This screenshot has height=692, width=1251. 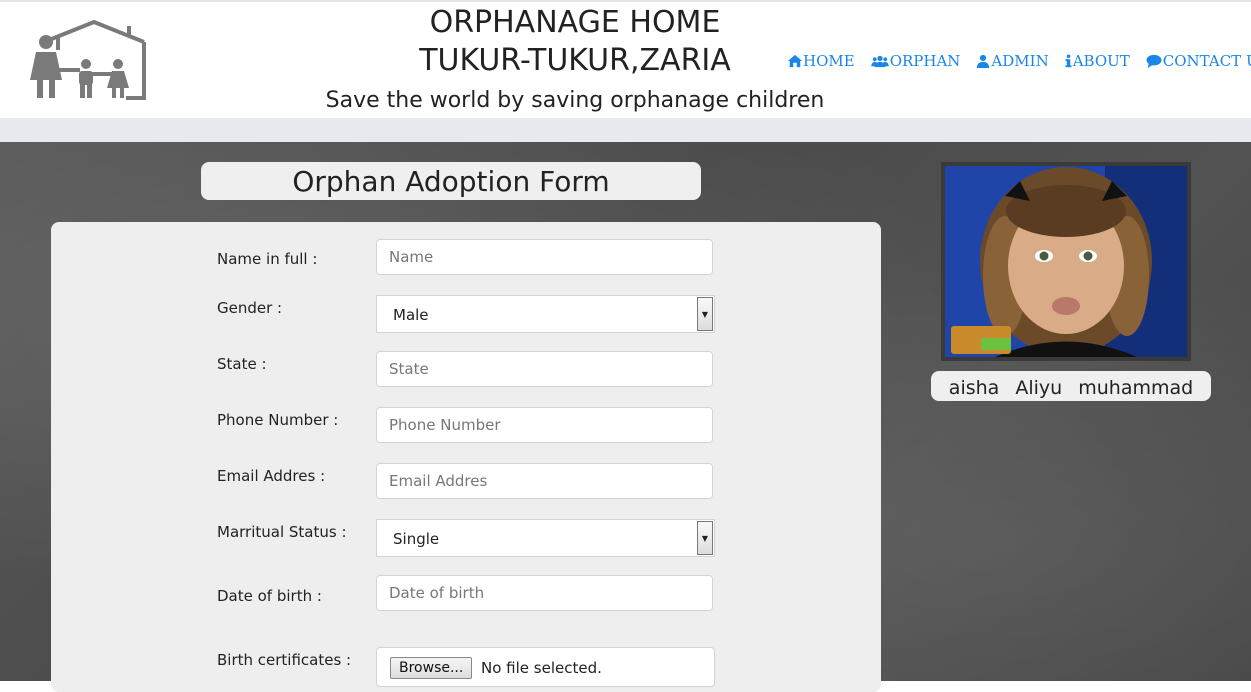 What do you see at coordinates (544, 257) in the screenshot?
I see `name-input` at bounding box center [544, 257].